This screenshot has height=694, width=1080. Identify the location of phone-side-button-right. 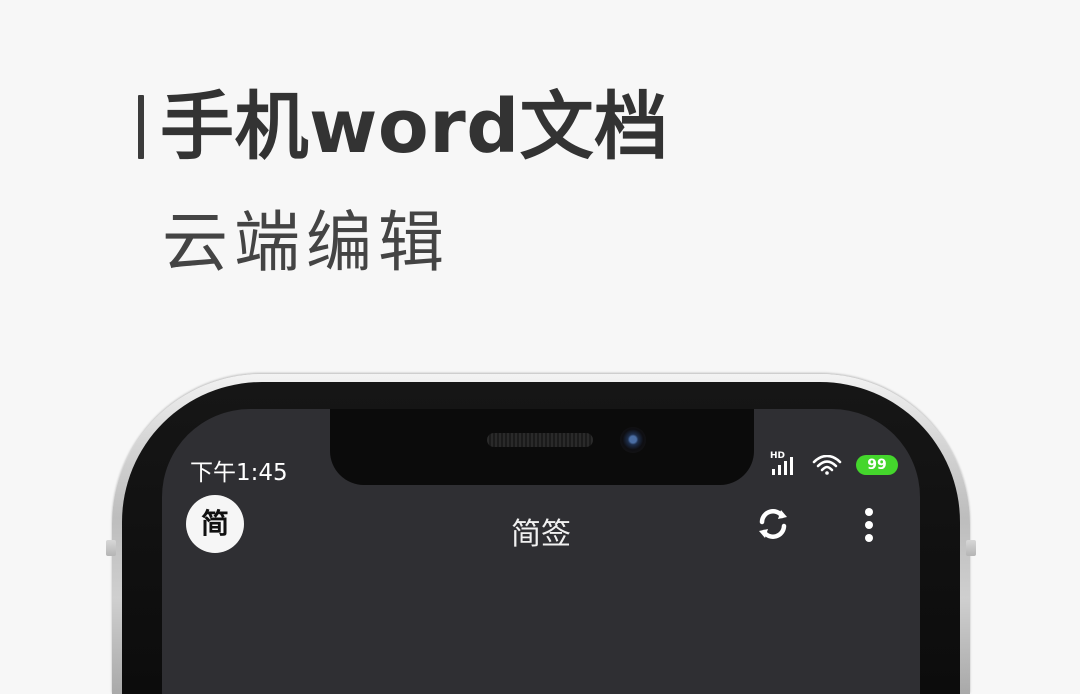
(971, 548).